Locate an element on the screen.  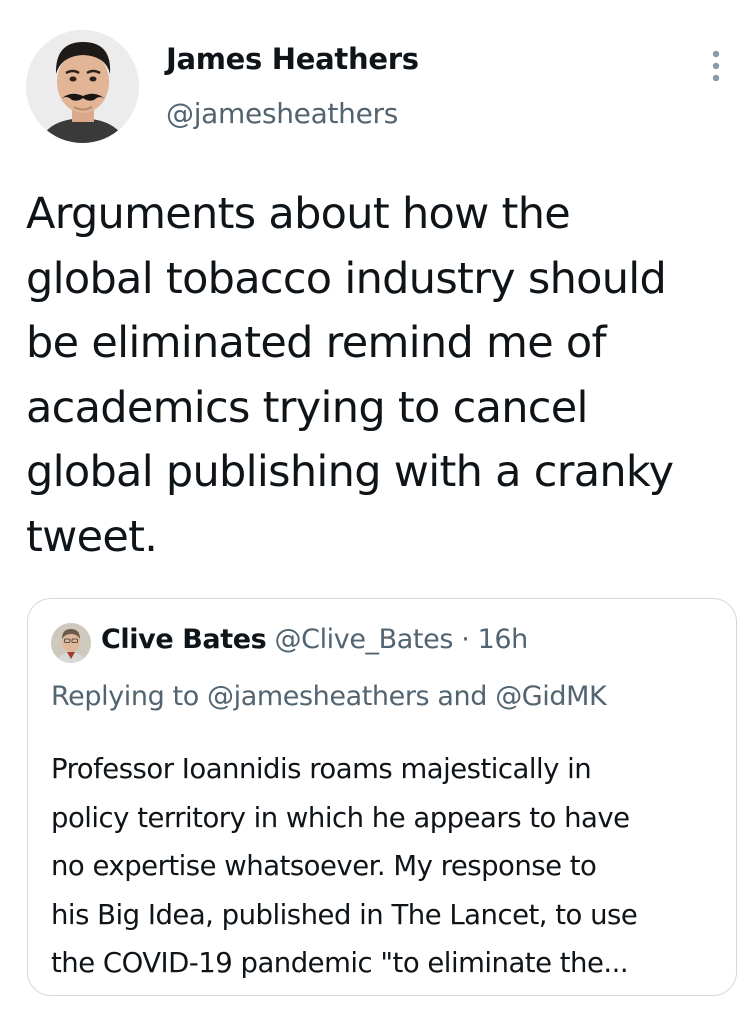
tweet-text-line: be eliminated remind me of is located at coordinates (316, 343).